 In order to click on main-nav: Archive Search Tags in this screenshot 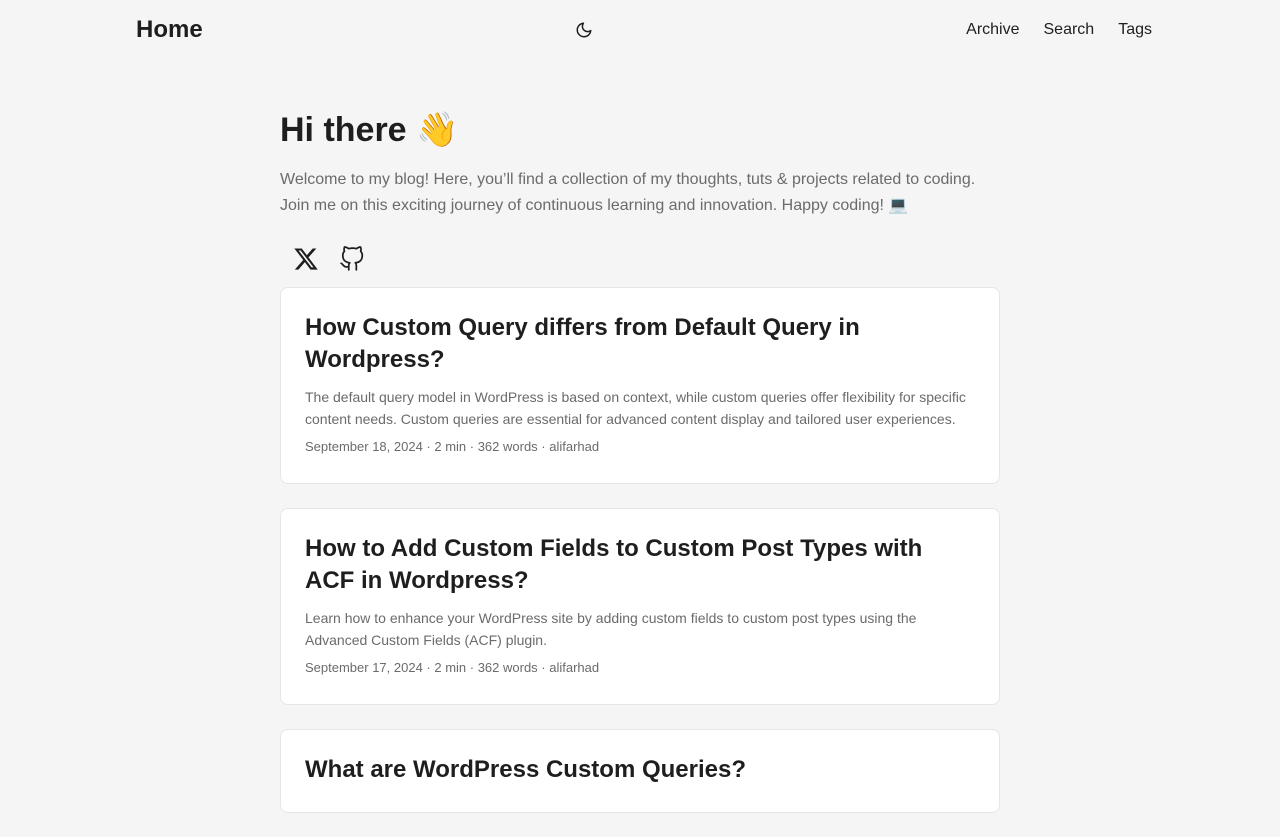, I will do `click(1059, 30)`.